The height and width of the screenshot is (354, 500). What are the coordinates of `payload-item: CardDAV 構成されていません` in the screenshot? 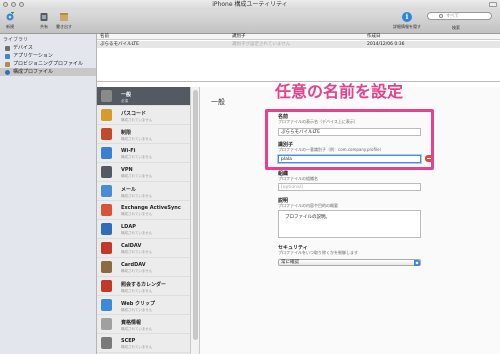 It's located at (143, 267).